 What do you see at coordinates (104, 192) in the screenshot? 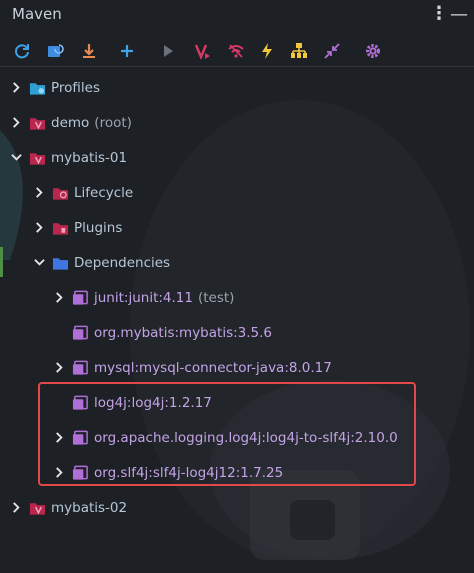
I see `tree-node-label: Lifecycle` at bounding box center [104, 192].